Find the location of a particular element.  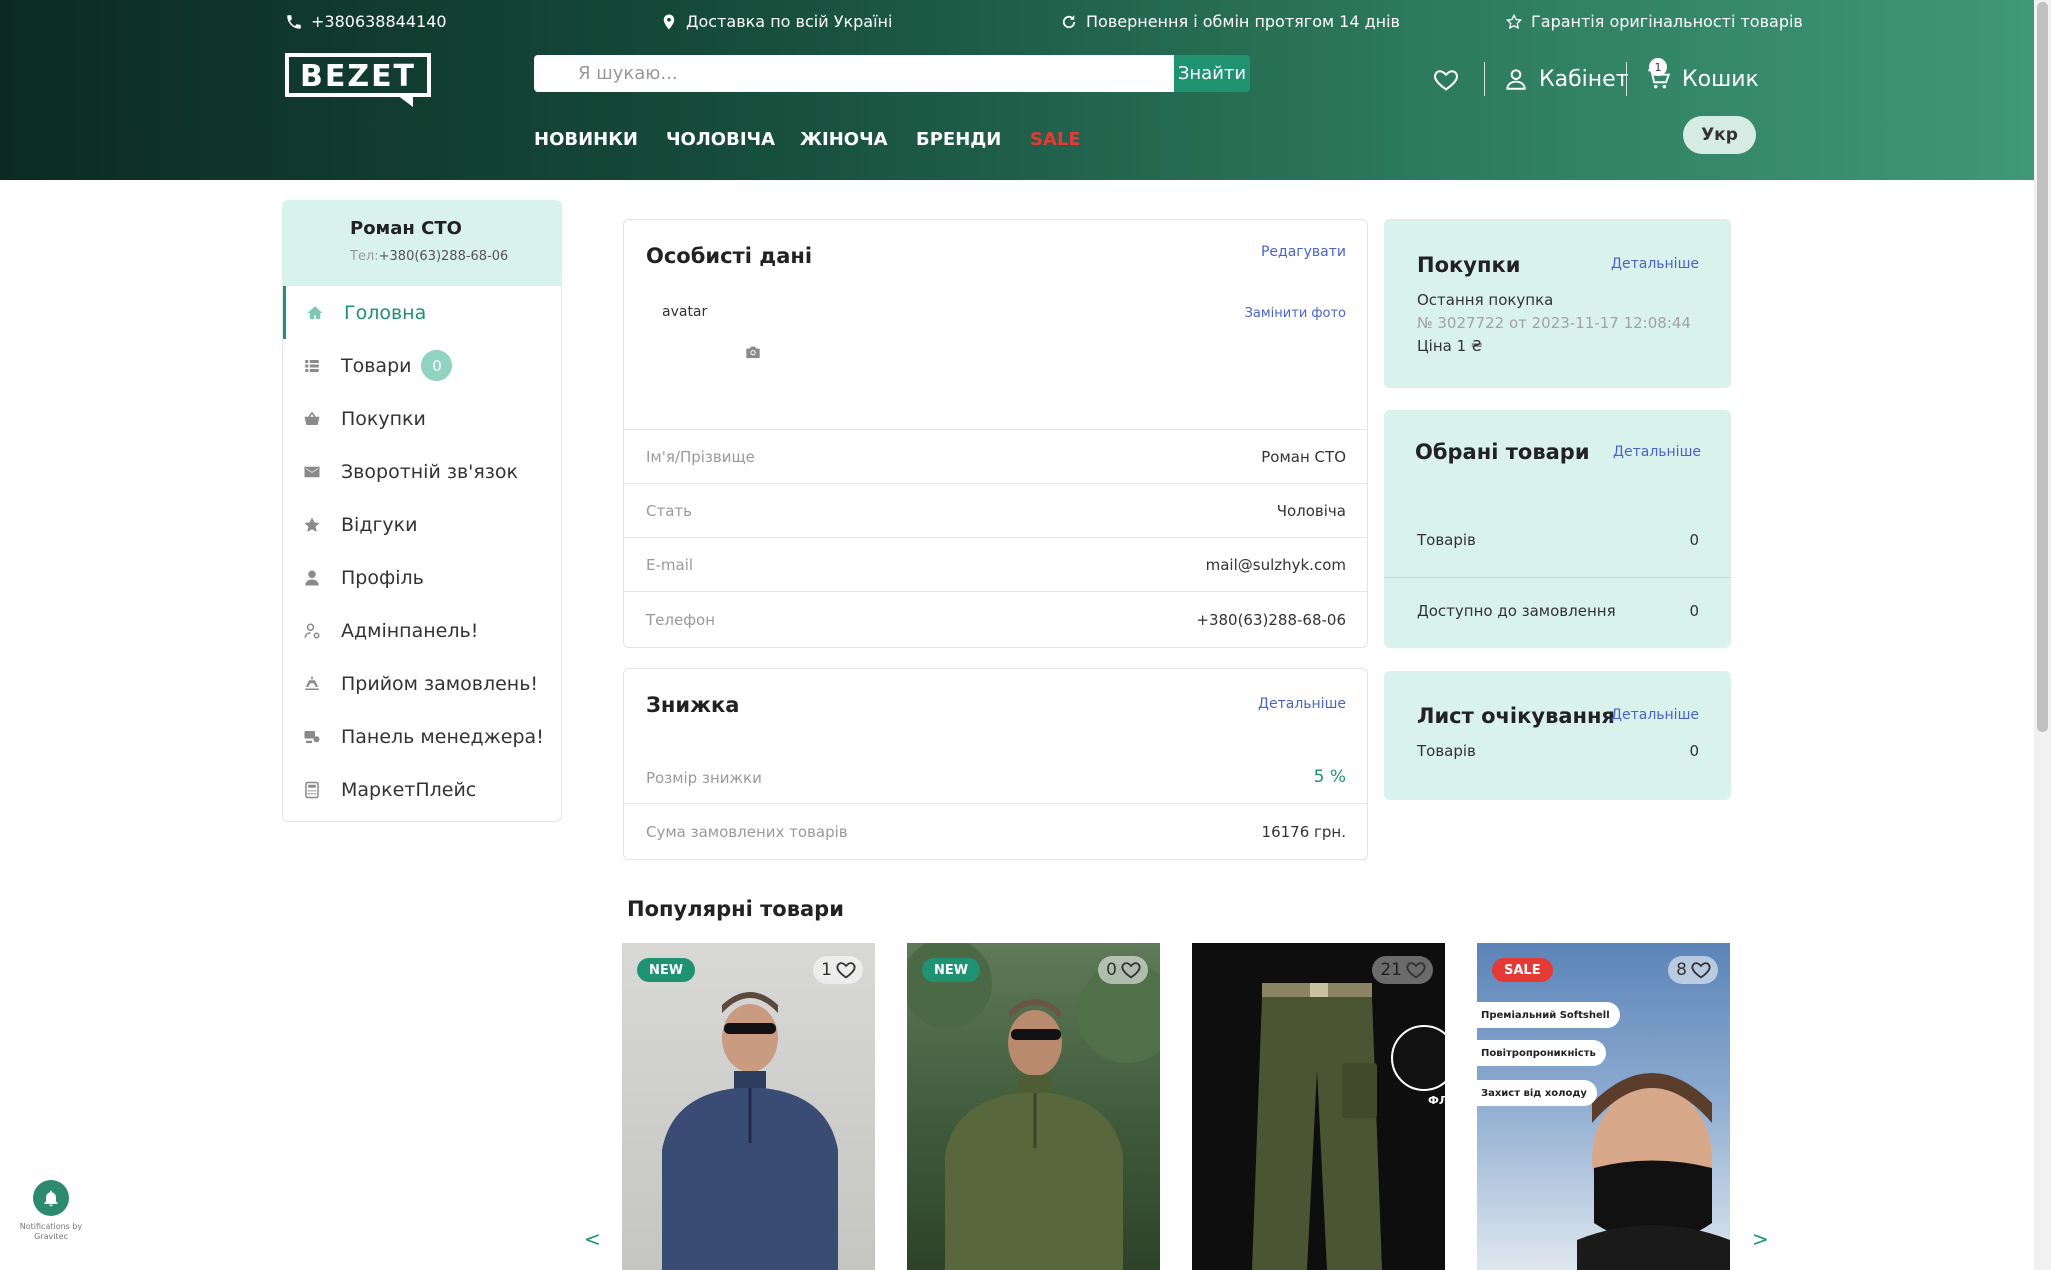

topbar-returns: Повернення і обмін протягом 14 днів is located at coordinates (1230, 21).